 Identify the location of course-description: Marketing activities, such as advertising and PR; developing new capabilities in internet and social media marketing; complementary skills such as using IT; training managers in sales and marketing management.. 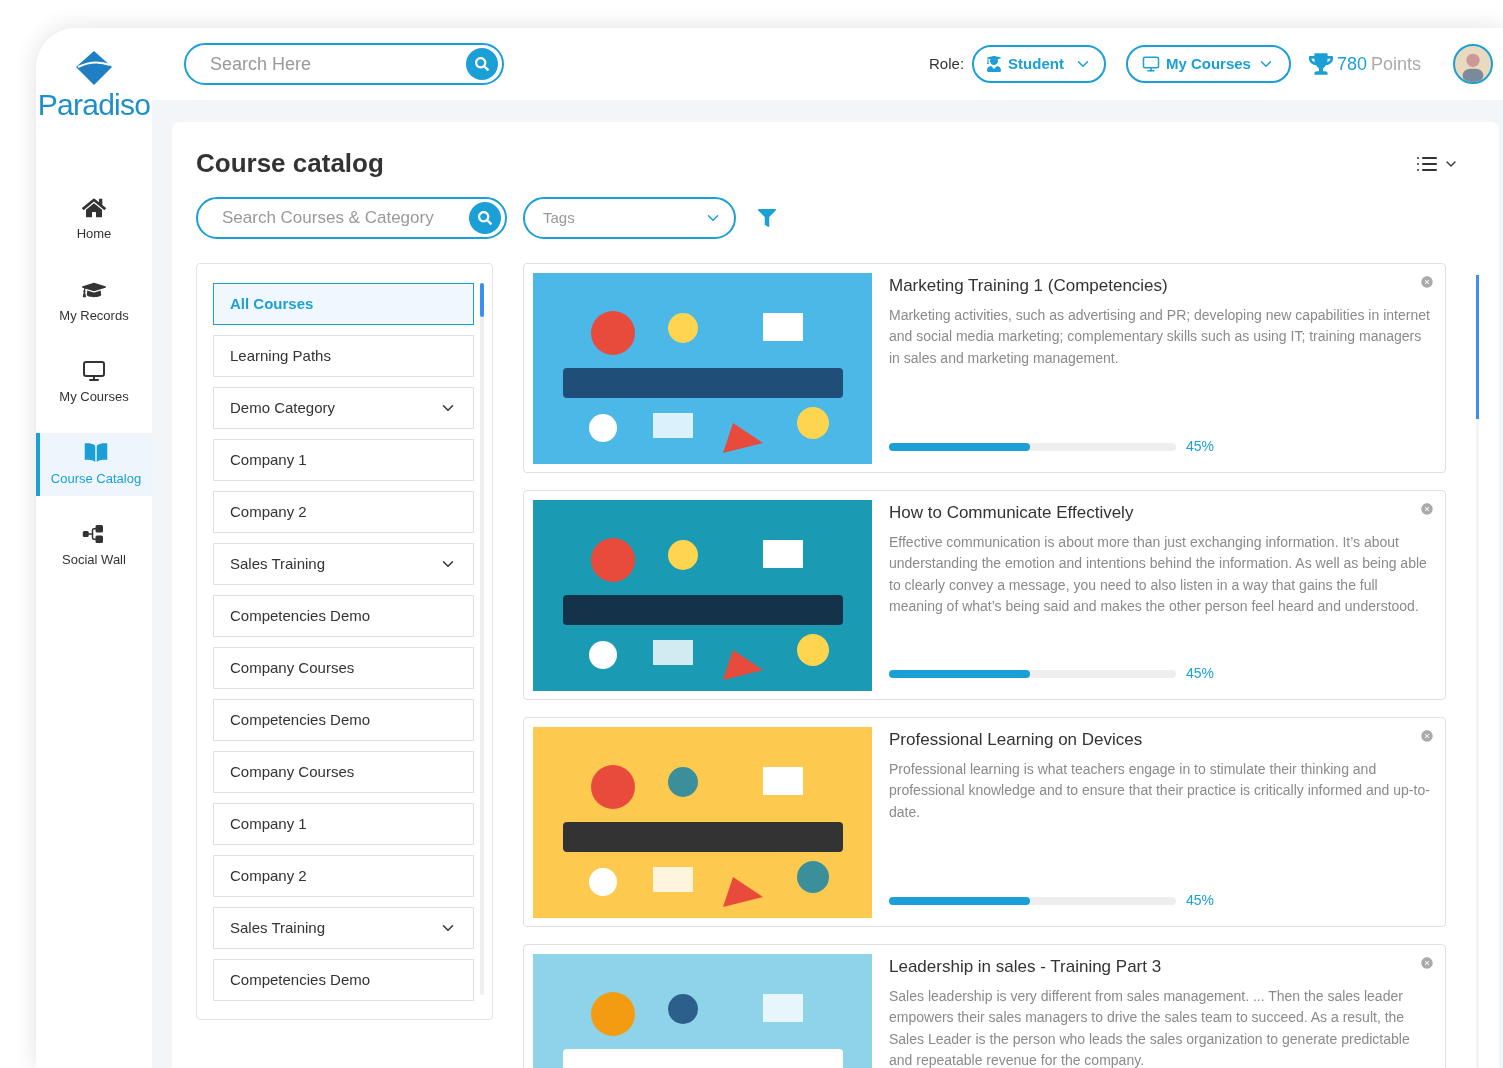
(1160, 336).